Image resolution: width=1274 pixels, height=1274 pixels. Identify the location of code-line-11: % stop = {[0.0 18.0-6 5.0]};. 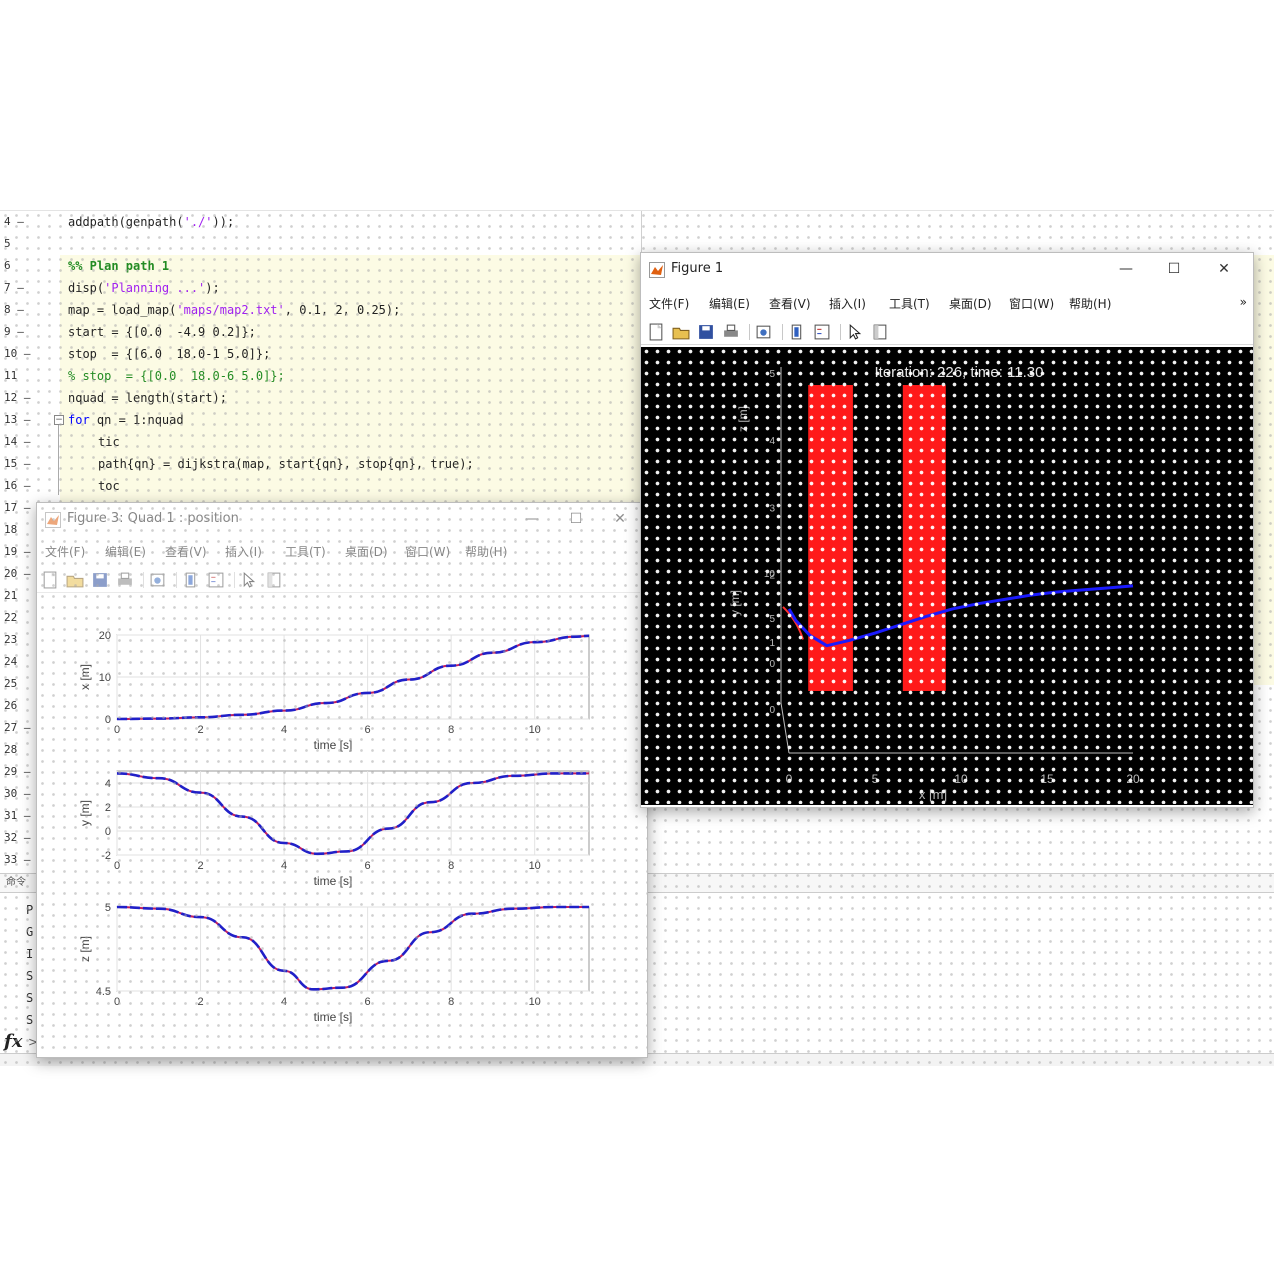
(176, 376).